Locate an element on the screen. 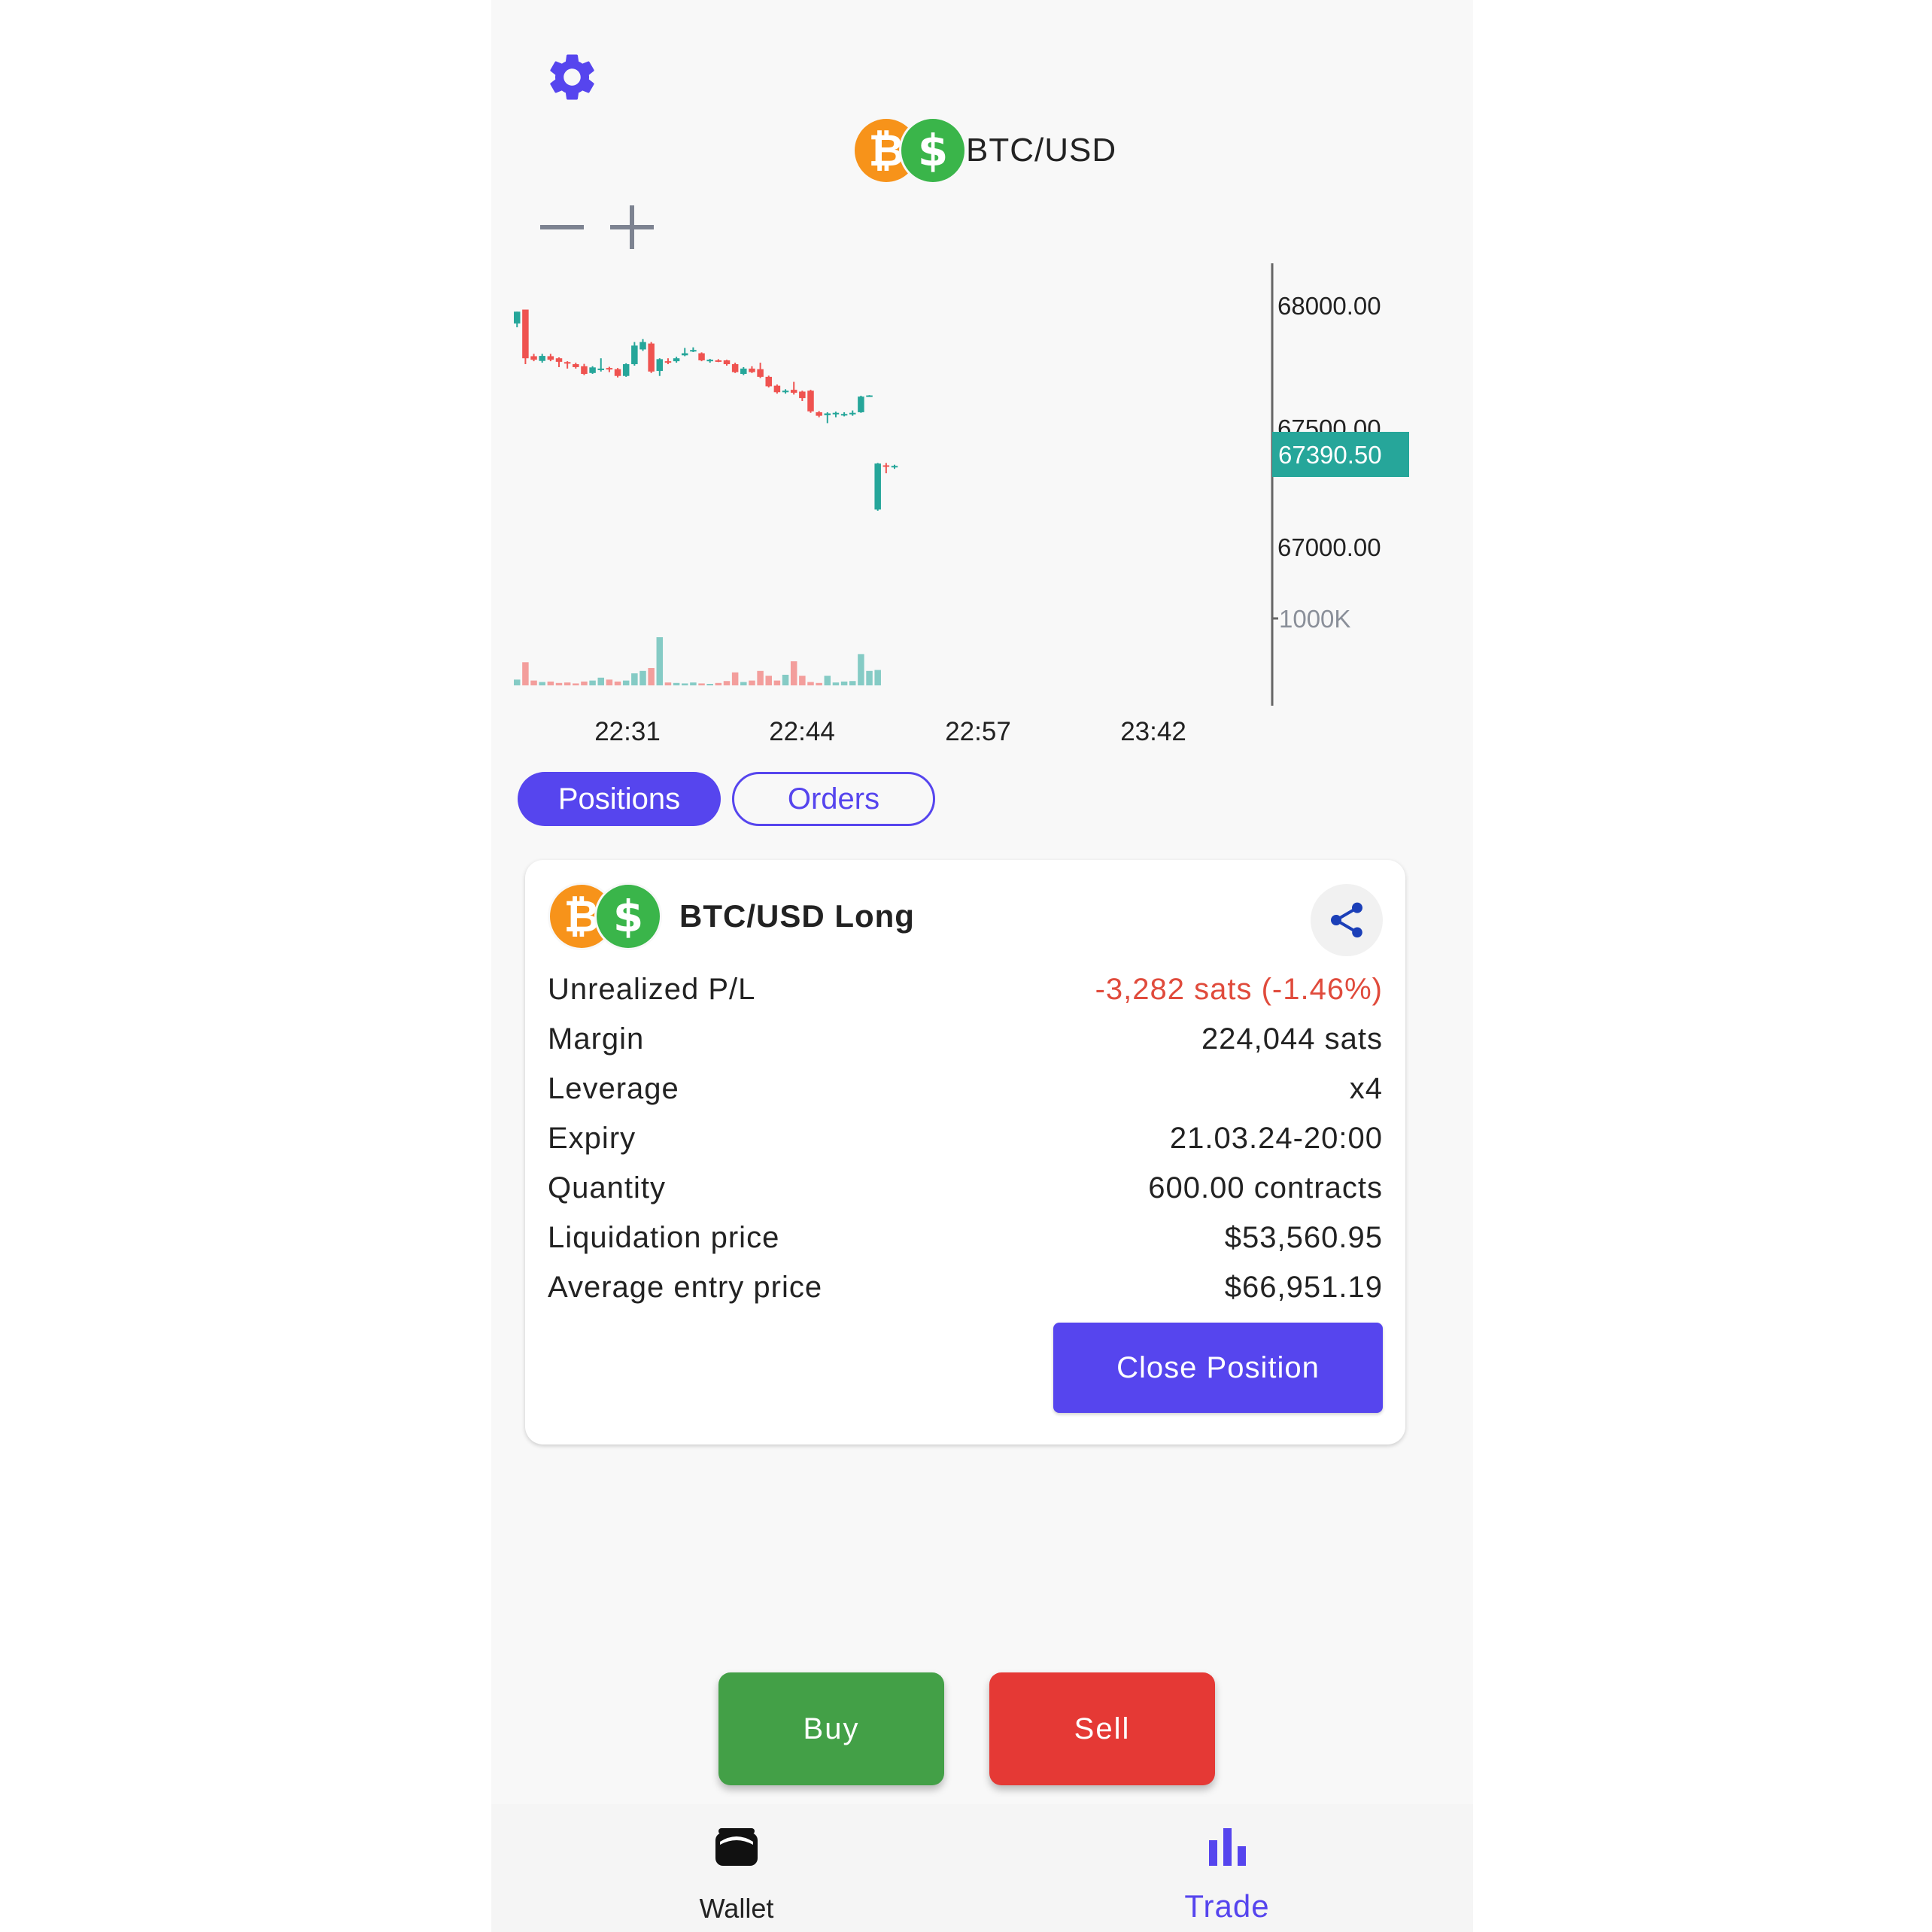  row-label: Quantity is located at coordinates (607, 1187).